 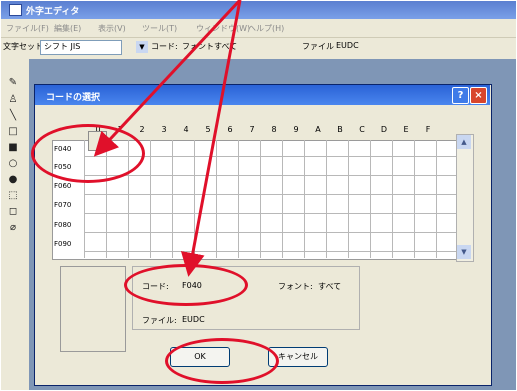 I want to click on arrow-to-cell, so click(x=167, y=78).